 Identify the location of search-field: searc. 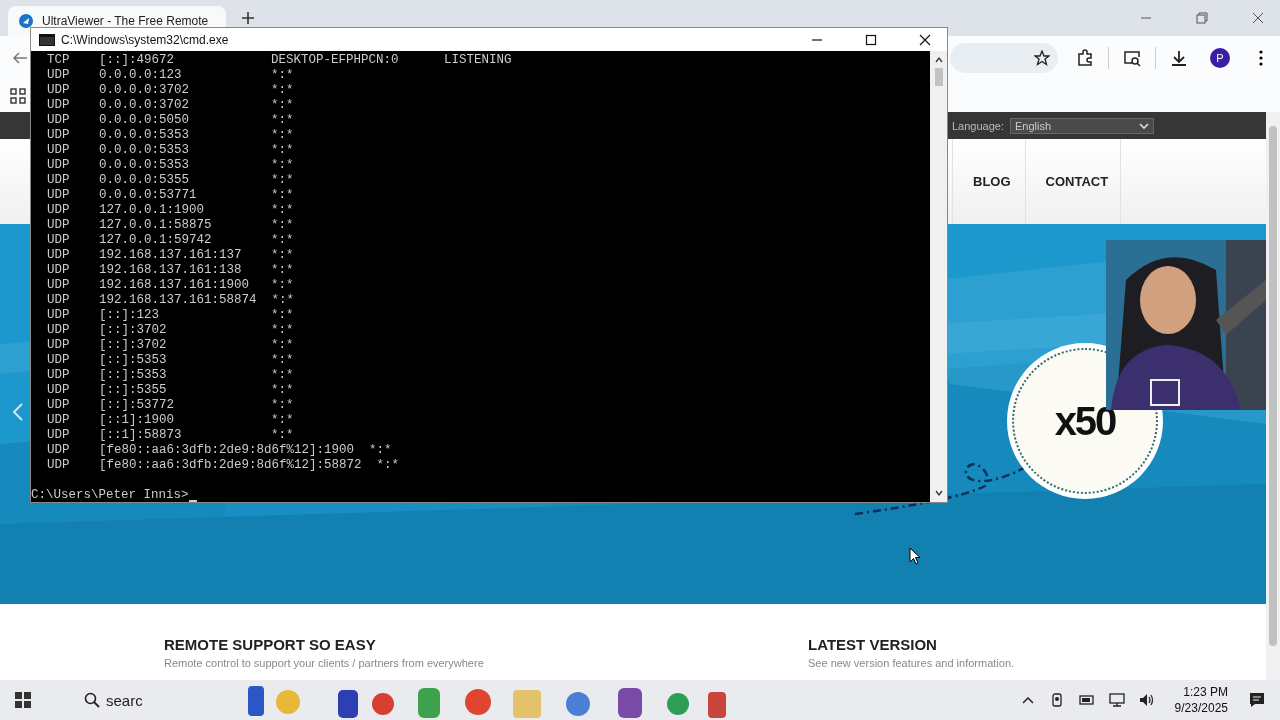
(140, 700).